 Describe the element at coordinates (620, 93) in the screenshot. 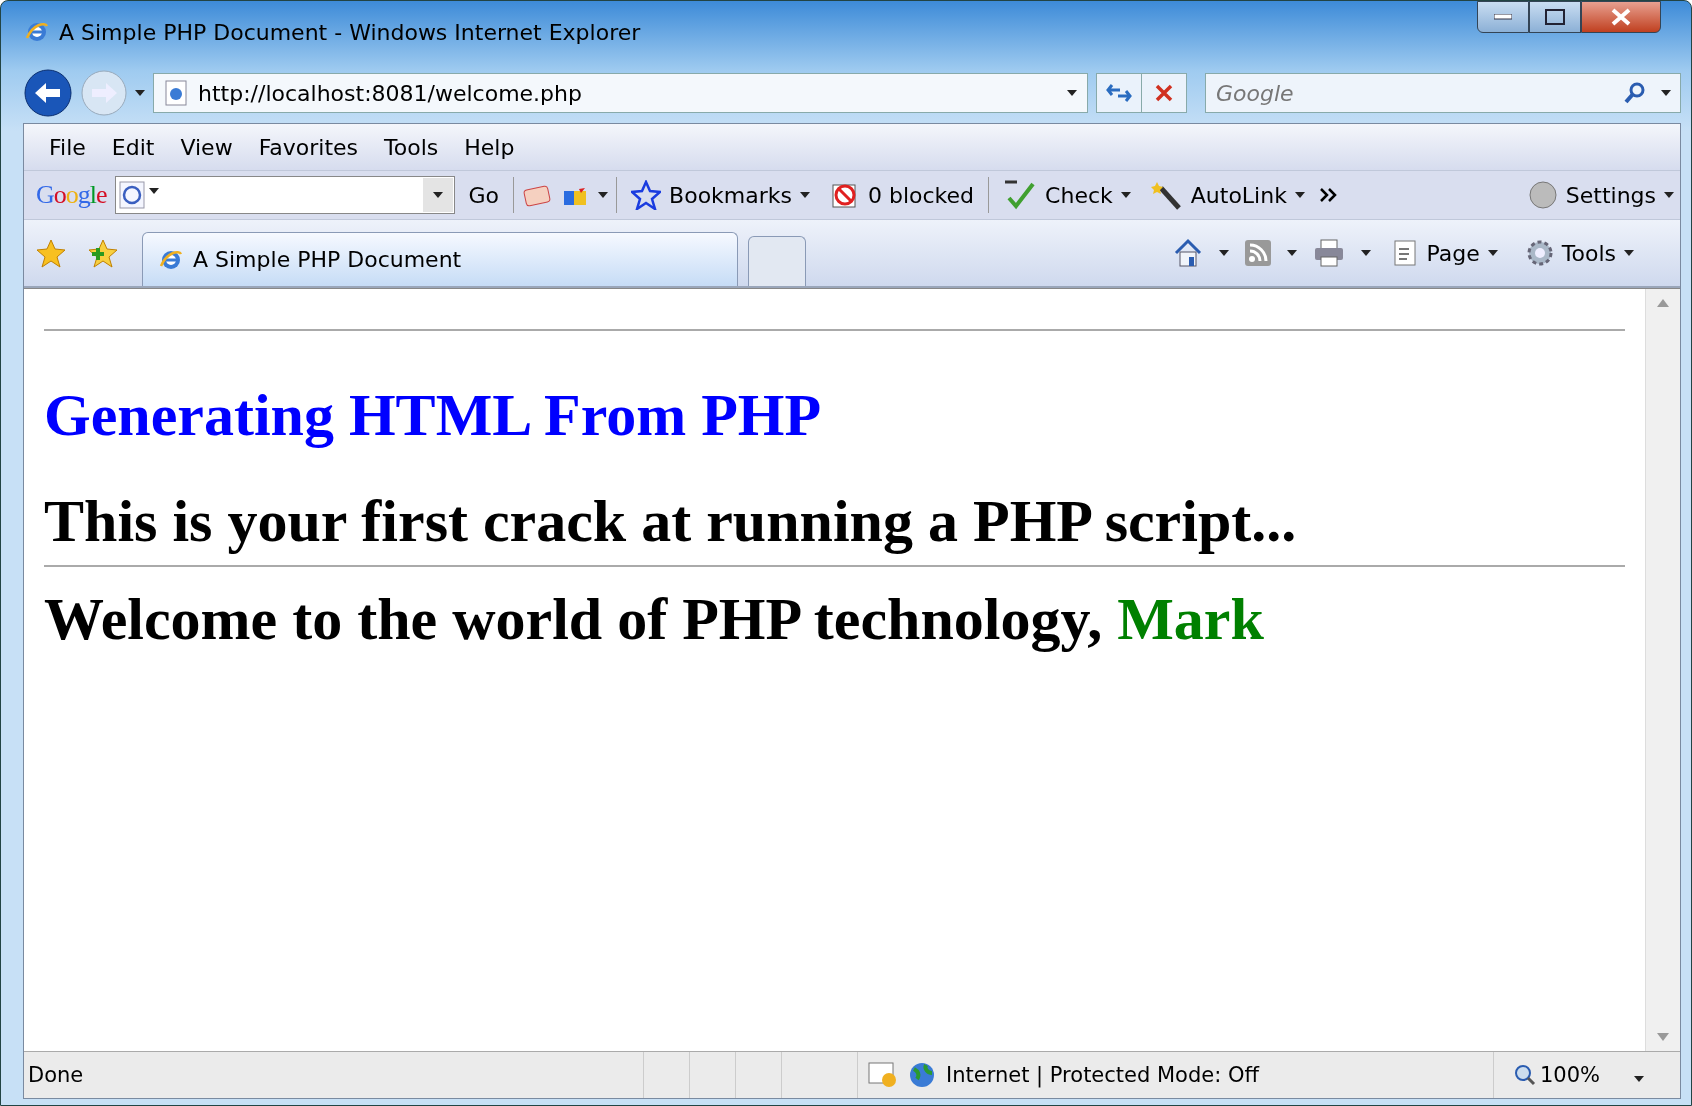

I see `address-field: http://localhost:8081/welcome.php` at that location.